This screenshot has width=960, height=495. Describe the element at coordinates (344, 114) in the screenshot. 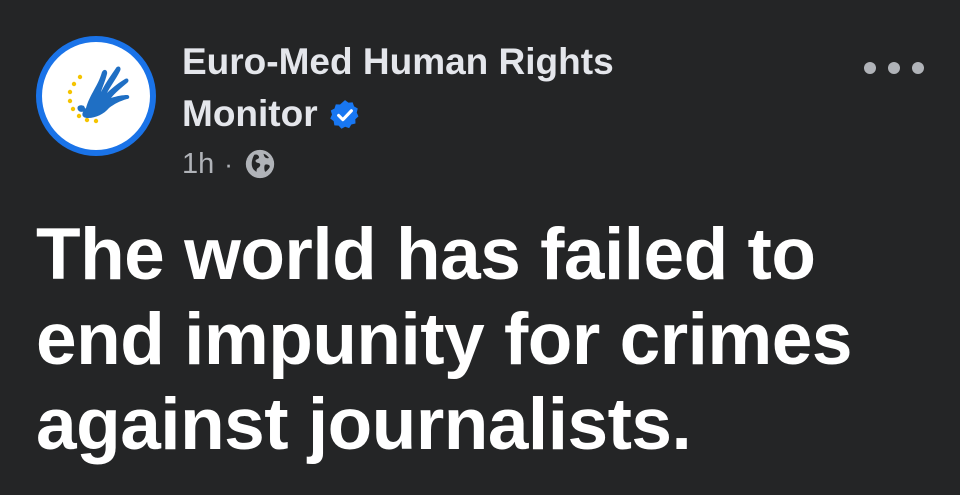

I see `verified-badge-icon` at that location.